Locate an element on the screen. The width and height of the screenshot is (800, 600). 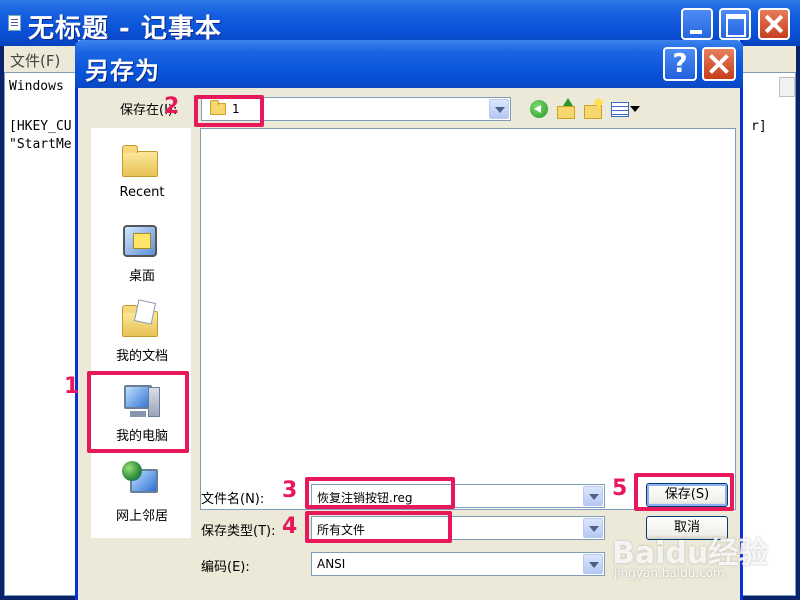
text-line: [HKEY_CU is located at coordinates (40, 126).